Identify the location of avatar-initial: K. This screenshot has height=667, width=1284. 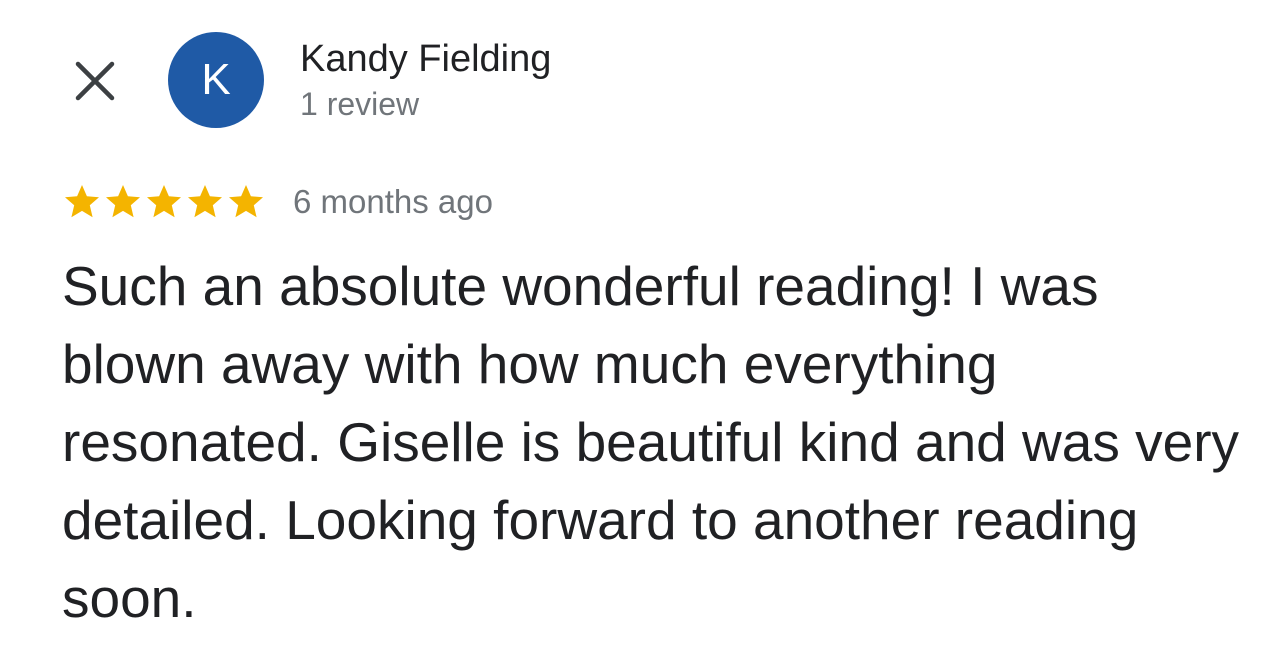
(216, 79).